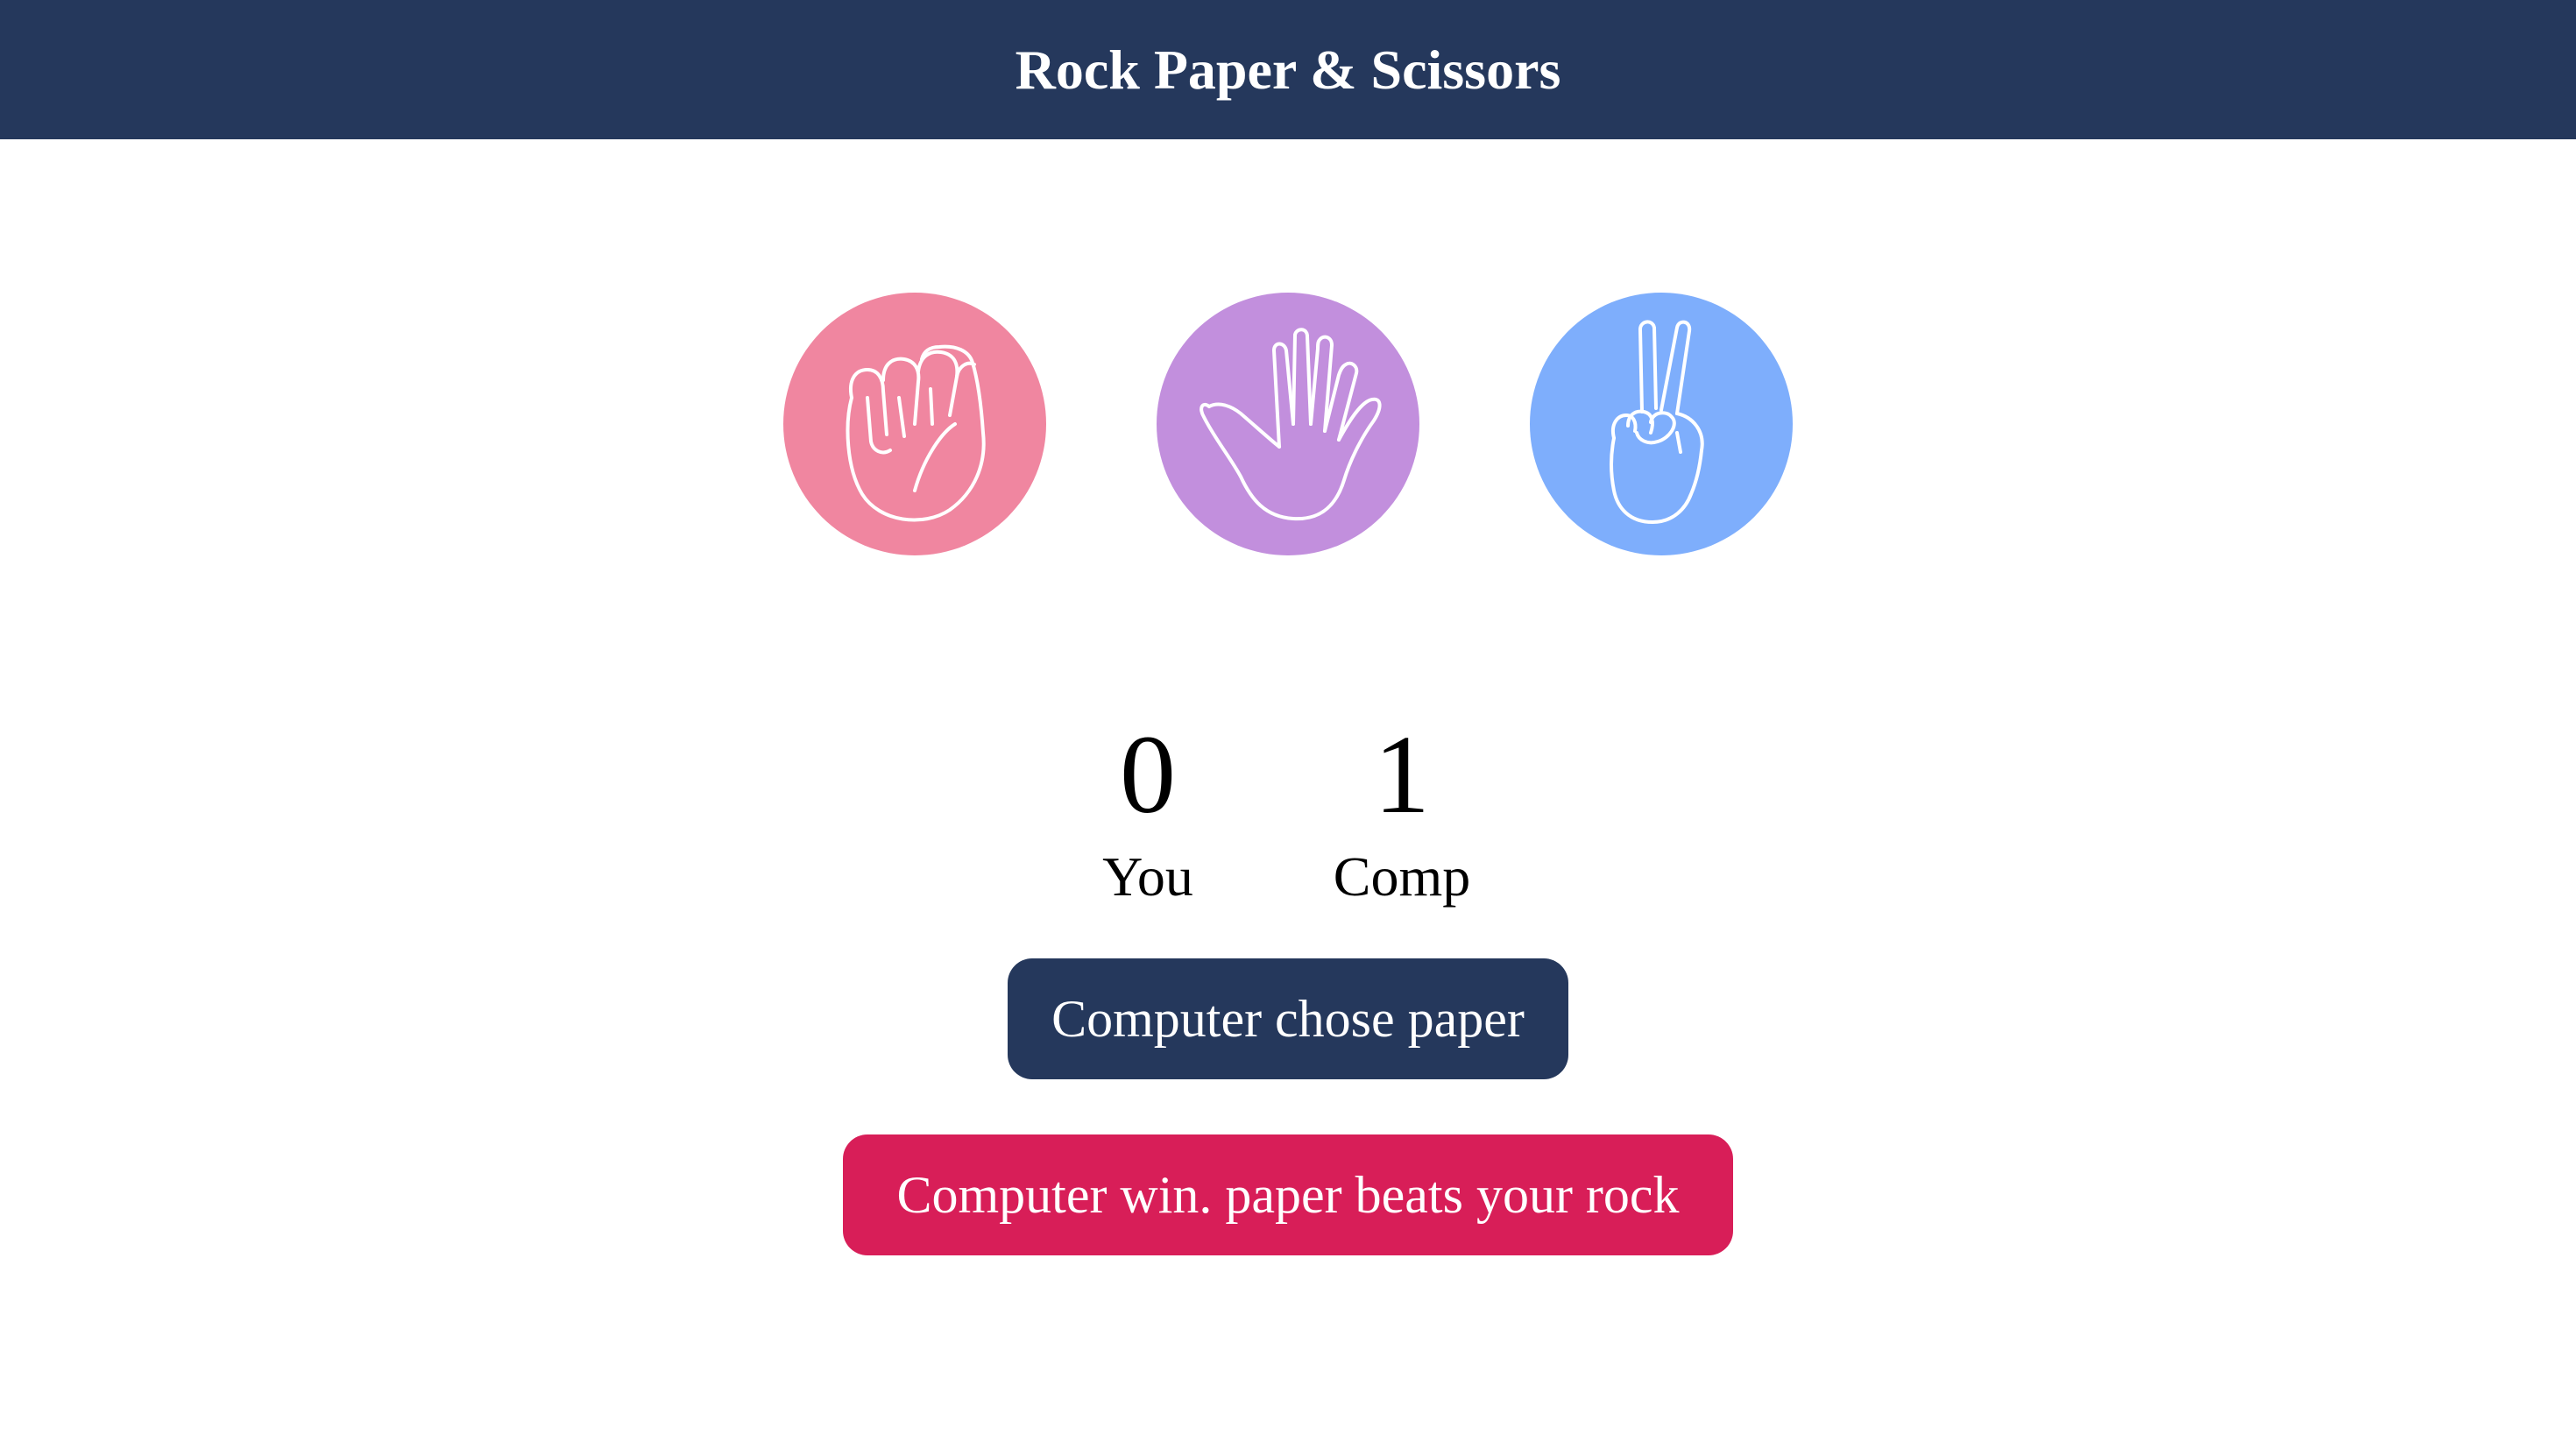 Image resolution: width=2576 pixels, height=1456 pixels. I want to click on computer-choice-text: Computer chose paper, so click(1288, 1018).